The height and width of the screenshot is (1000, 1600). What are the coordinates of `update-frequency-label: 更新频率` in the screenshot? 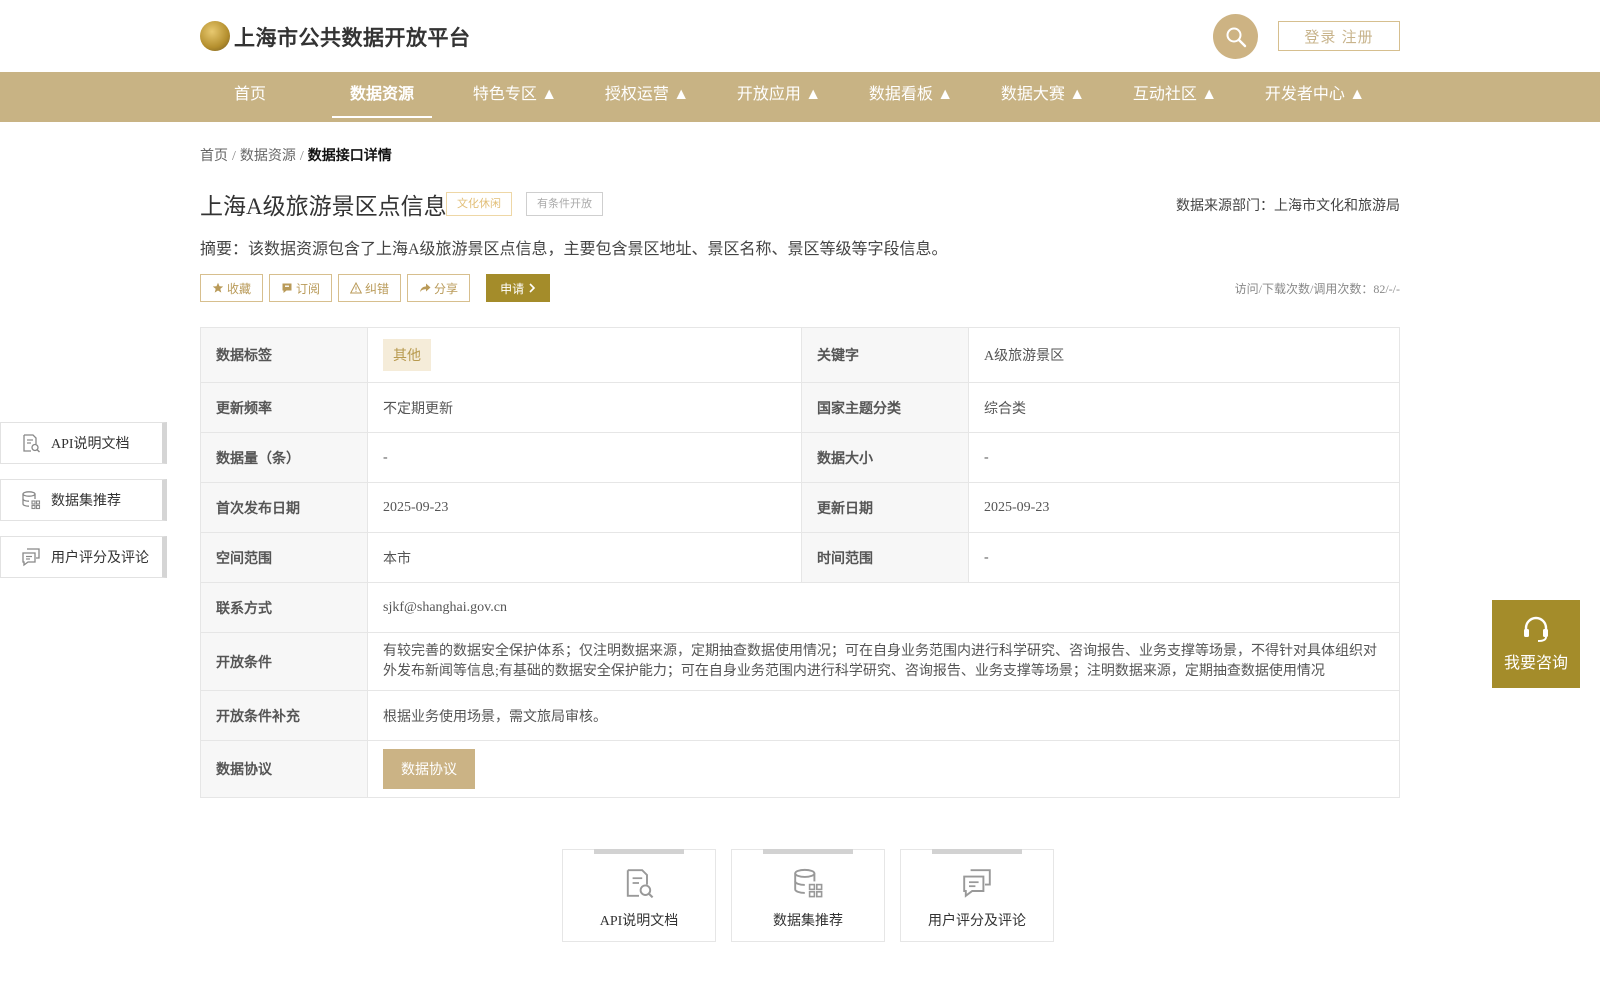 It's located at (284, 407).